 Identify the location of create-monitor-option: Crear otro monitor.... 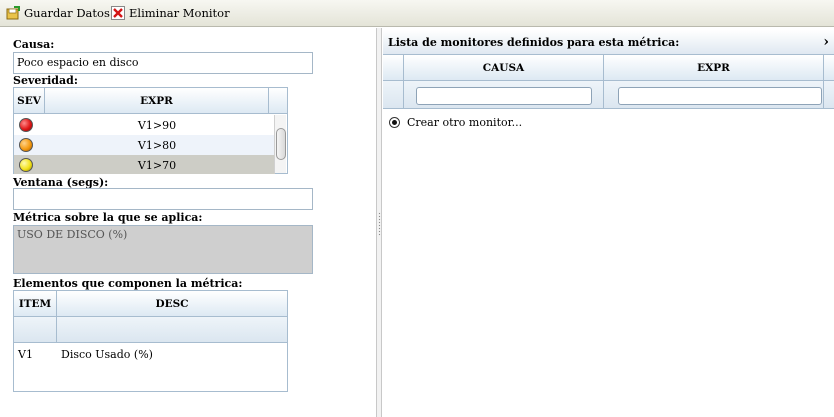
(455, 122).